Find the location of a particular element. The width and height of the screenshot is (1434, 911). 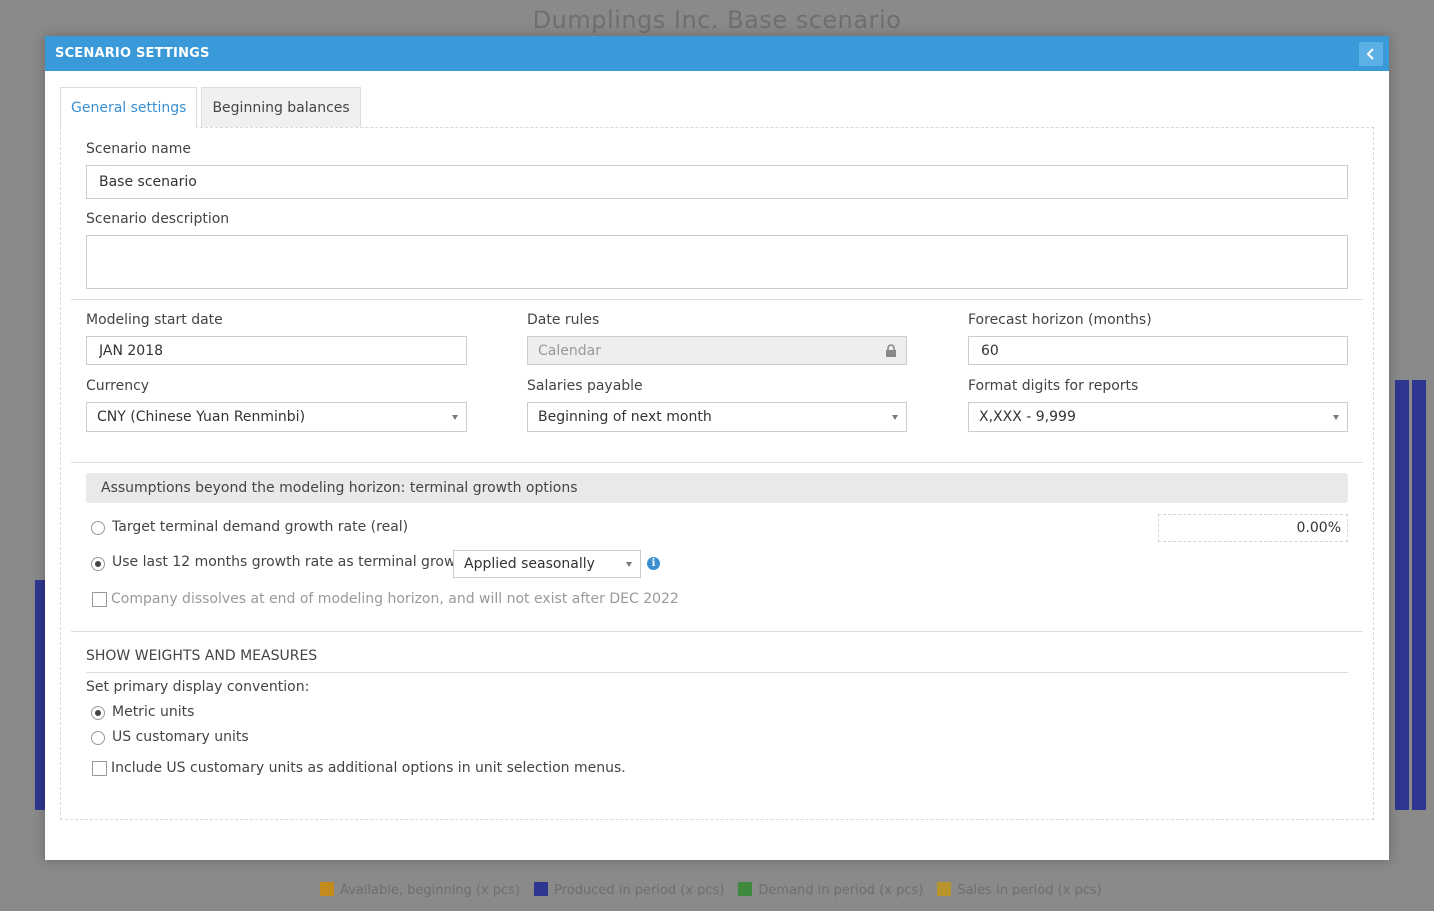

legend-item: Sales in period (x pcs) is located at coordinates (1019, 890).